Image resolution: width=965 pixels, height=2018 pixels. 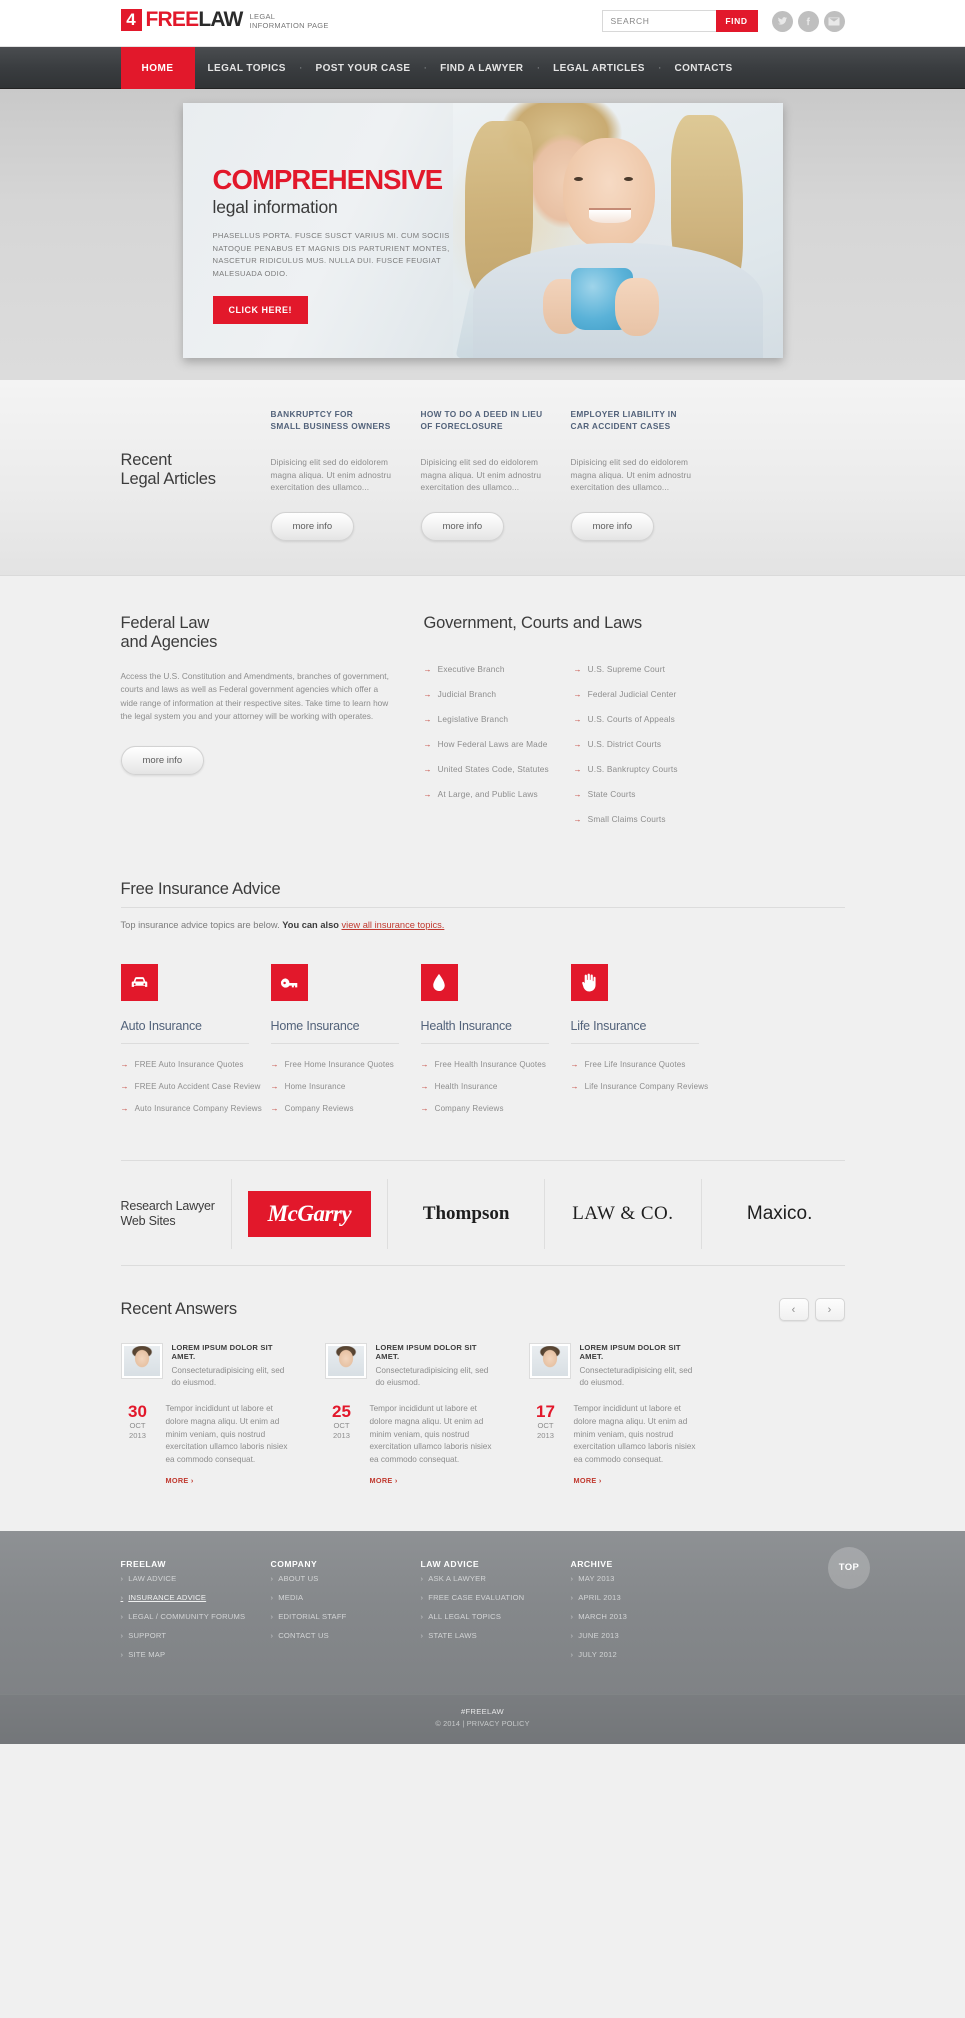 I want to click on find-button: FIND, so click(x=736, y=21).